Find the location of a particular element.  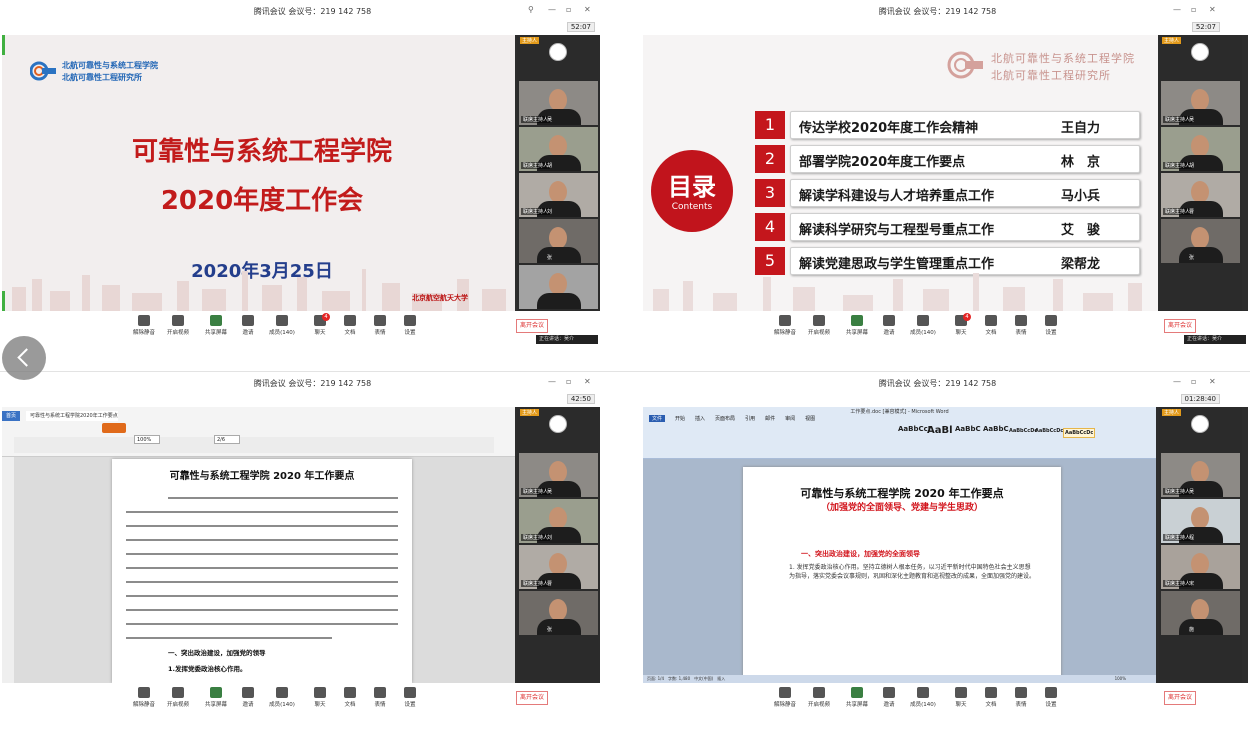

tab-insert: 插入 is located at coordinates (700, 418).